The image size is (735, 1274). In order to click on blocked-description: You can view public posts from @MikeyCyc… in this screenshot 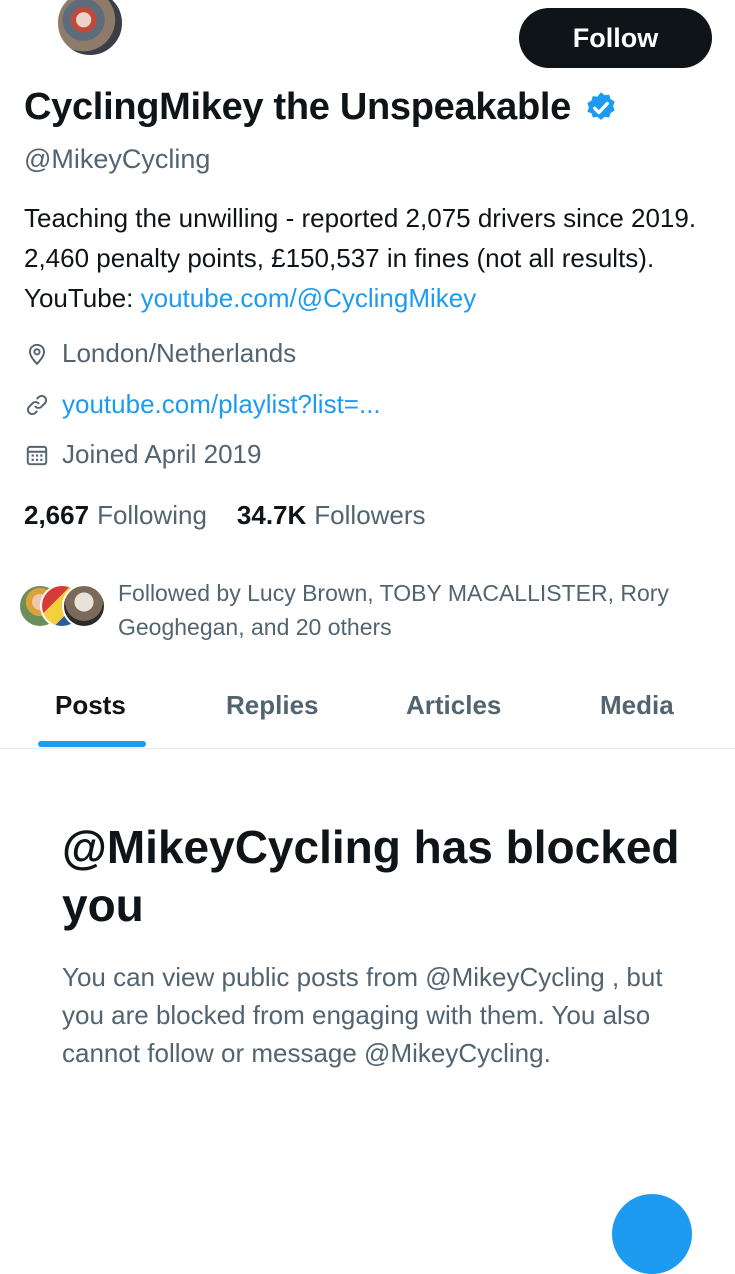, I will do `click(362, 1015)`.